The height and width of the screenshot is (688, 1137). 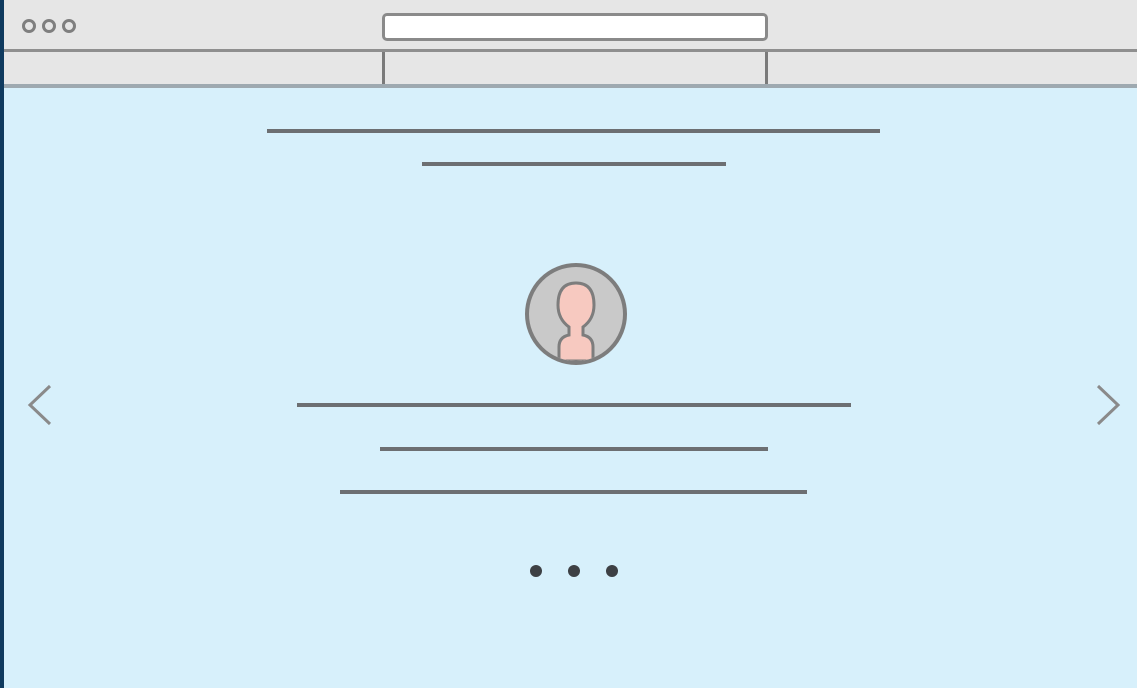 I want to click on tab-strip, so click(x=570, y=70).